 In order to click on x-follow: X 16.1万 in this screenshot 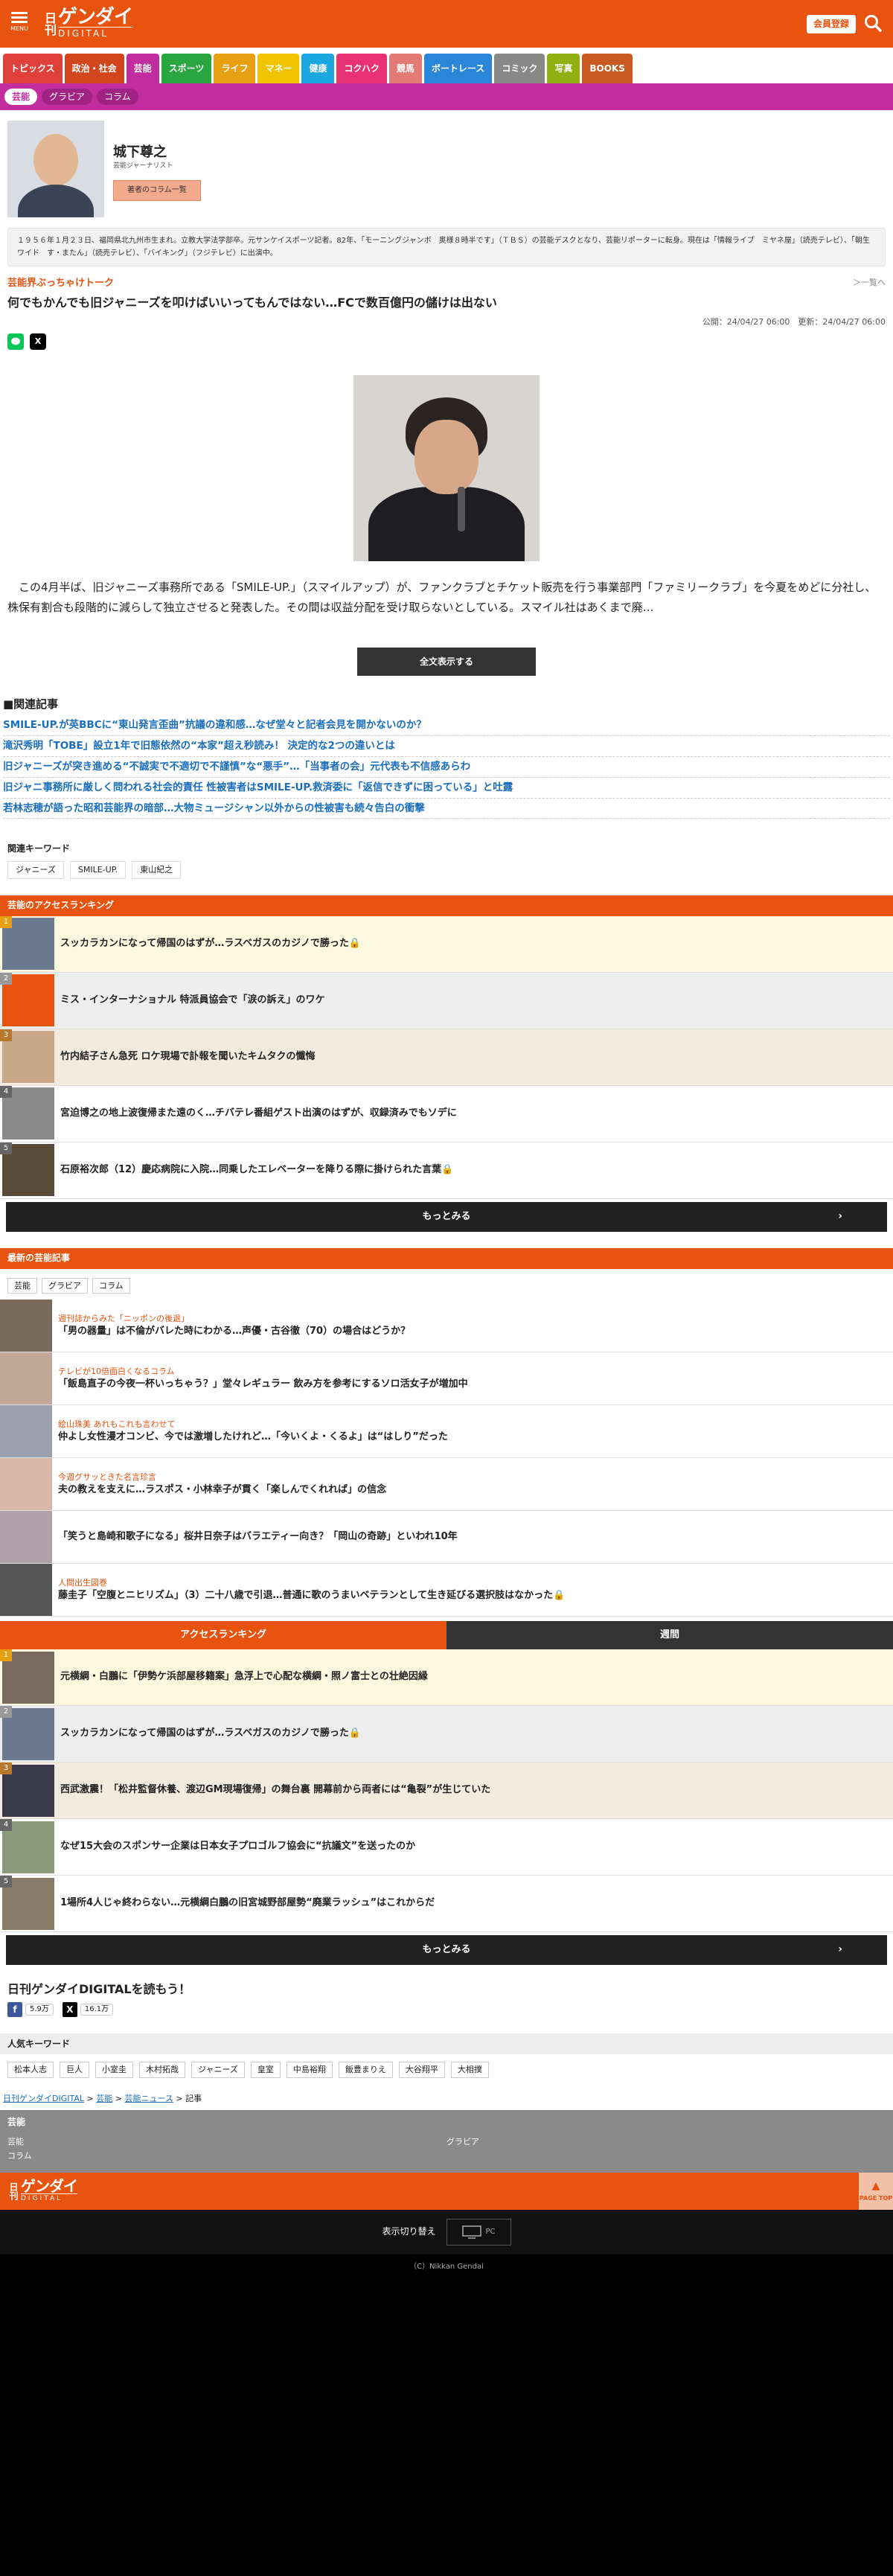, I will do `click(88, 2010)`.